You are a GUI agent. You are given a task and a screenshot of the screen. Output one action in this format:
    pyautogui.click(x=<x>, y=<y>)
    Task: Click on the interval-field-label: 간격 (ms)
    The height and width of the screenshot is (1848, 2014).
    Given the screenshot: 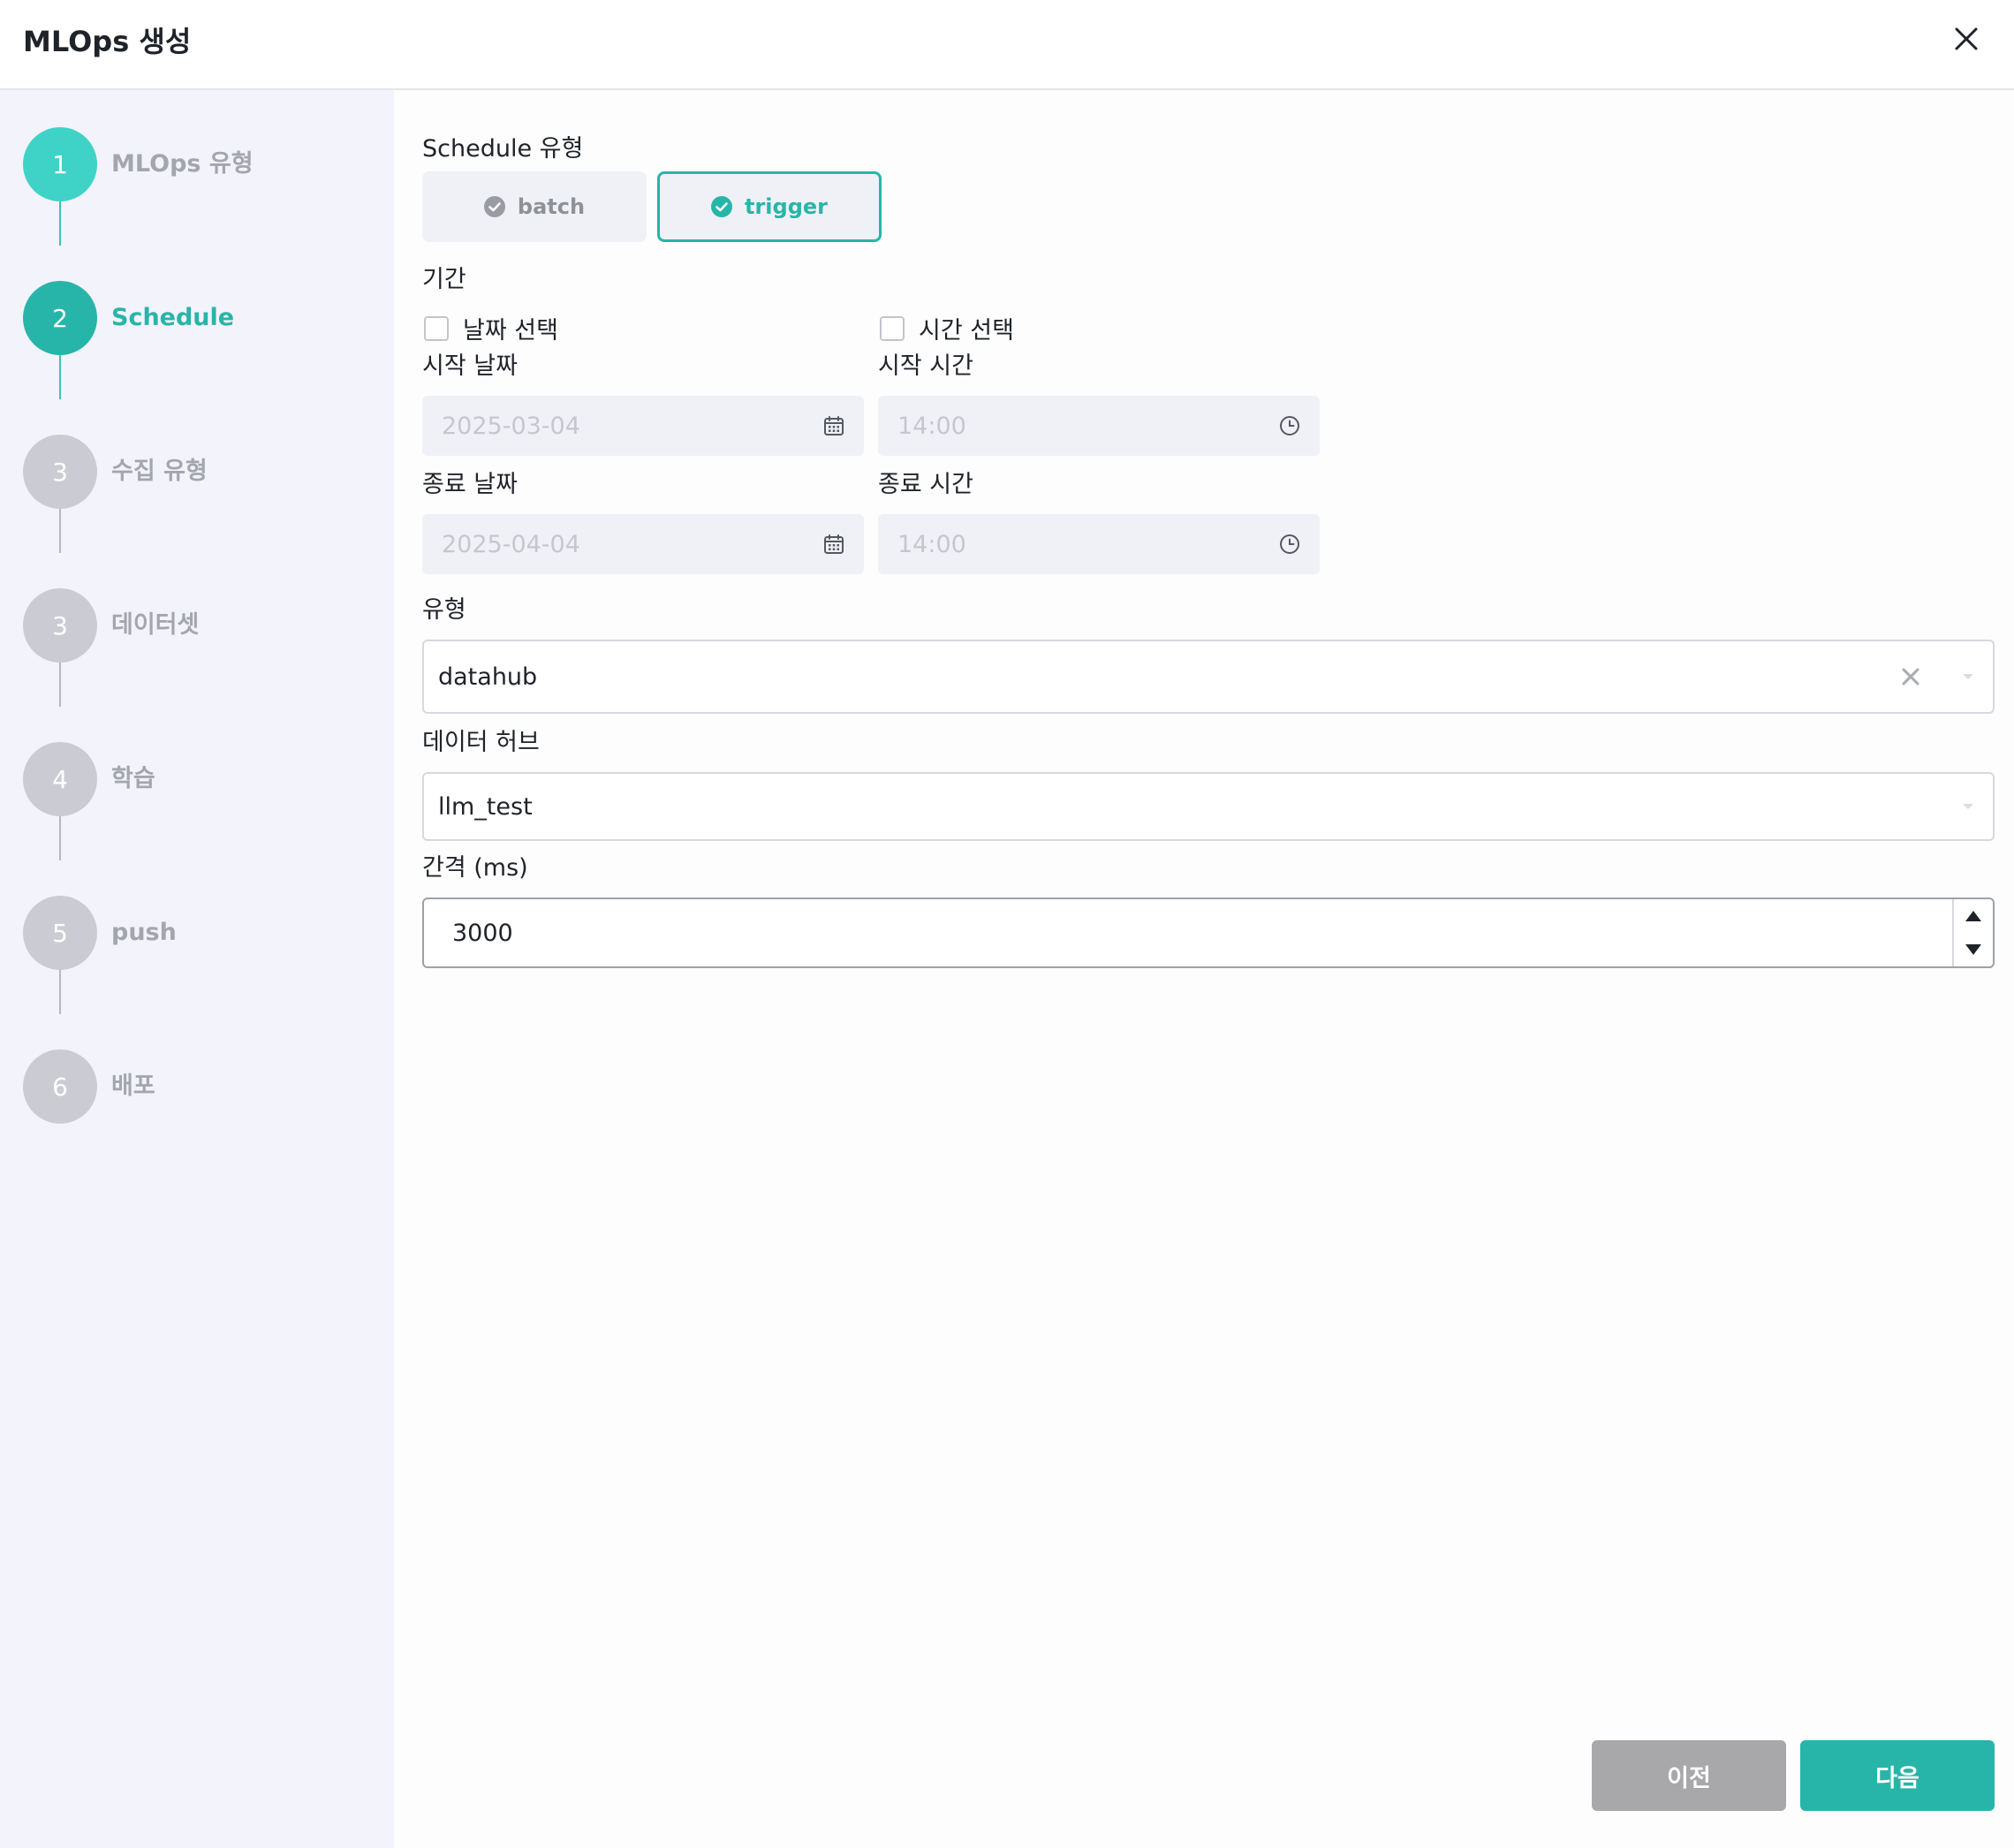 What is the action you would take?
    pyautogui.click(x=475, y=868)
    